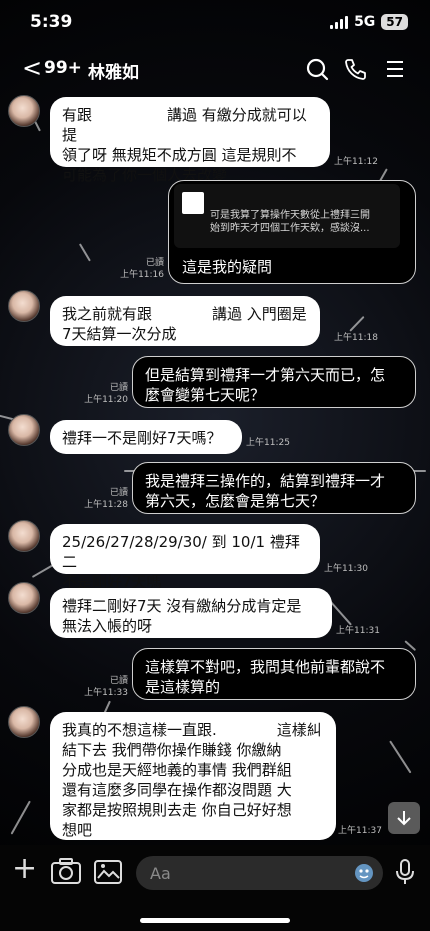  I want to click on camera-icon, so click(66, 871).